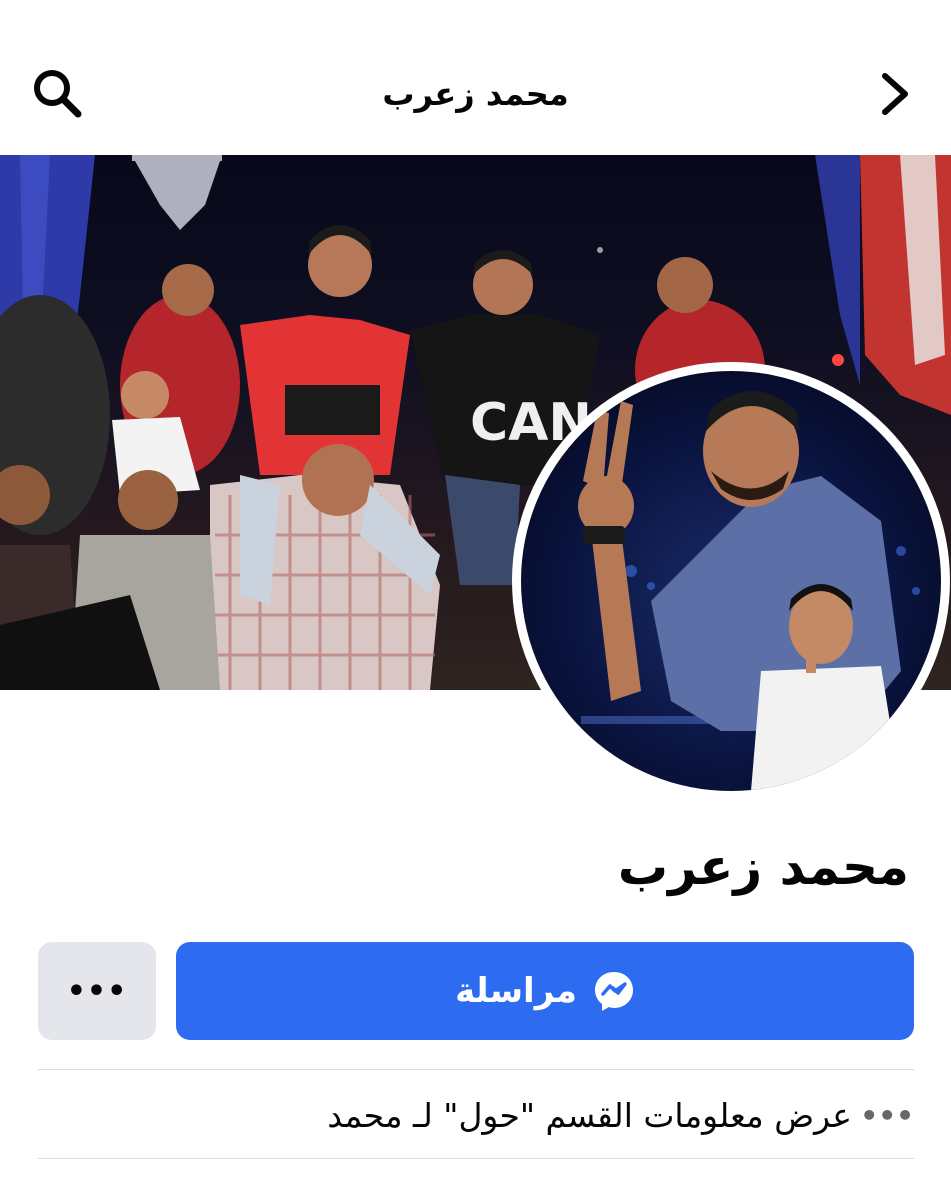  What do you see at coordinates (613, 991) in the screenshot?
I see `messenger-icon` at bounding box center [613, 991].